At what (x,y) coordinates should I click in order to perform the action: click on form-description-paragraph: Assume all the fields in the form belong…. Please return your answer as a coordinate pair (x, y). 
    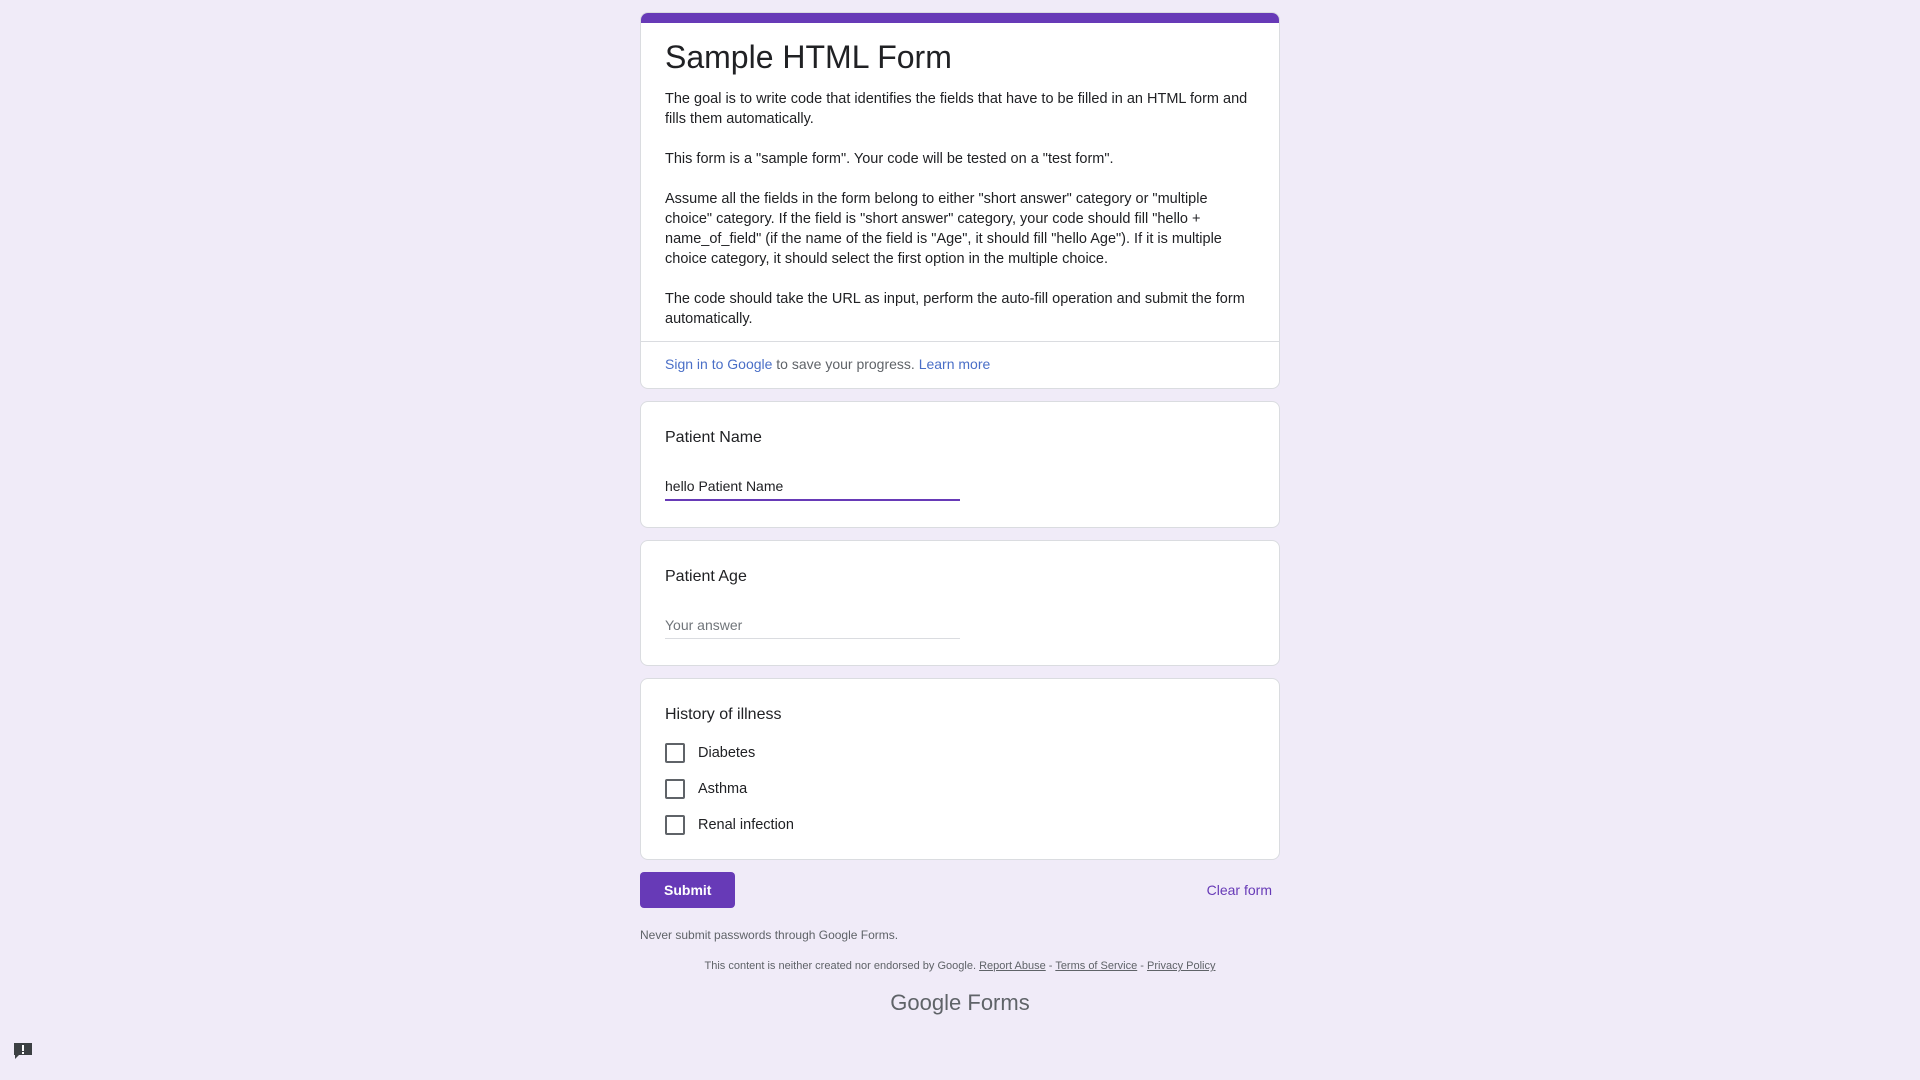
    Looking at the image, I should click on (943, 229).